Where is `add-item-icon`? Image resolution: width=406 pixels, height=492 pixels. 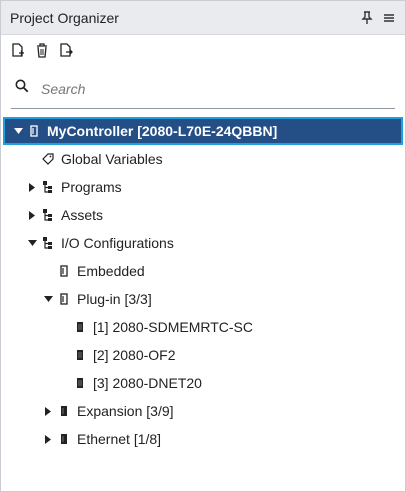
add-item-icon is located at coordinates (18, 51).